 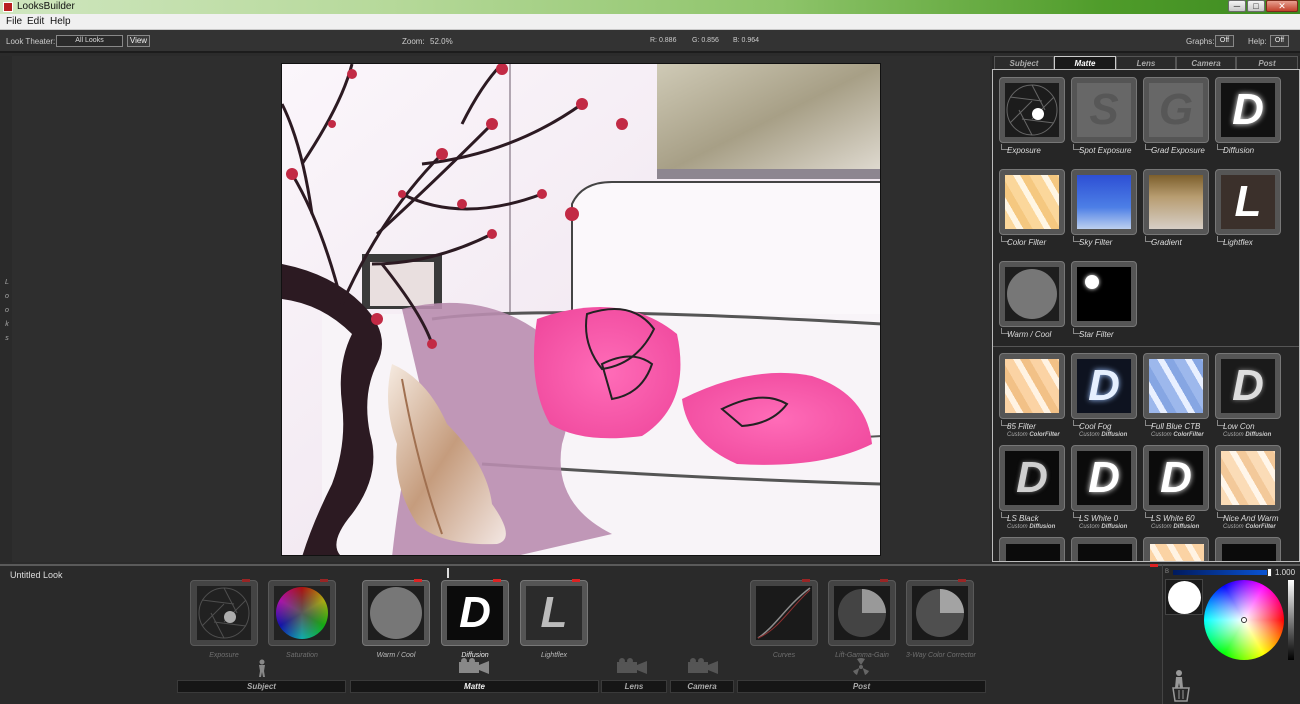 I want to click on preset-full-blue-ctb: Full Blue CTB Custom ColorFilter, so click(x=1176, y=398).